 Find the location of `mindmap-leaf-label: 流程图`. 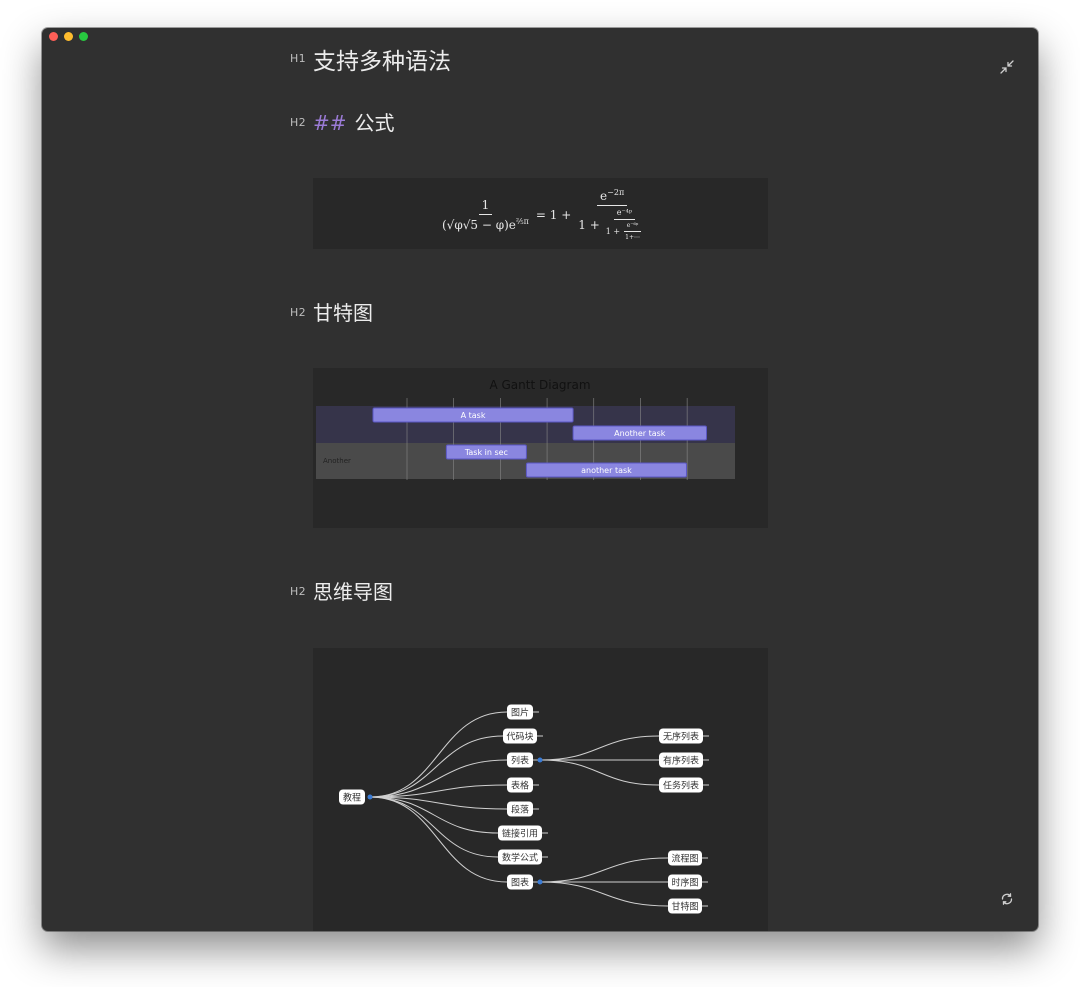

mindmap-leaf-label: 流程图 is located at coordinates (684, 859).